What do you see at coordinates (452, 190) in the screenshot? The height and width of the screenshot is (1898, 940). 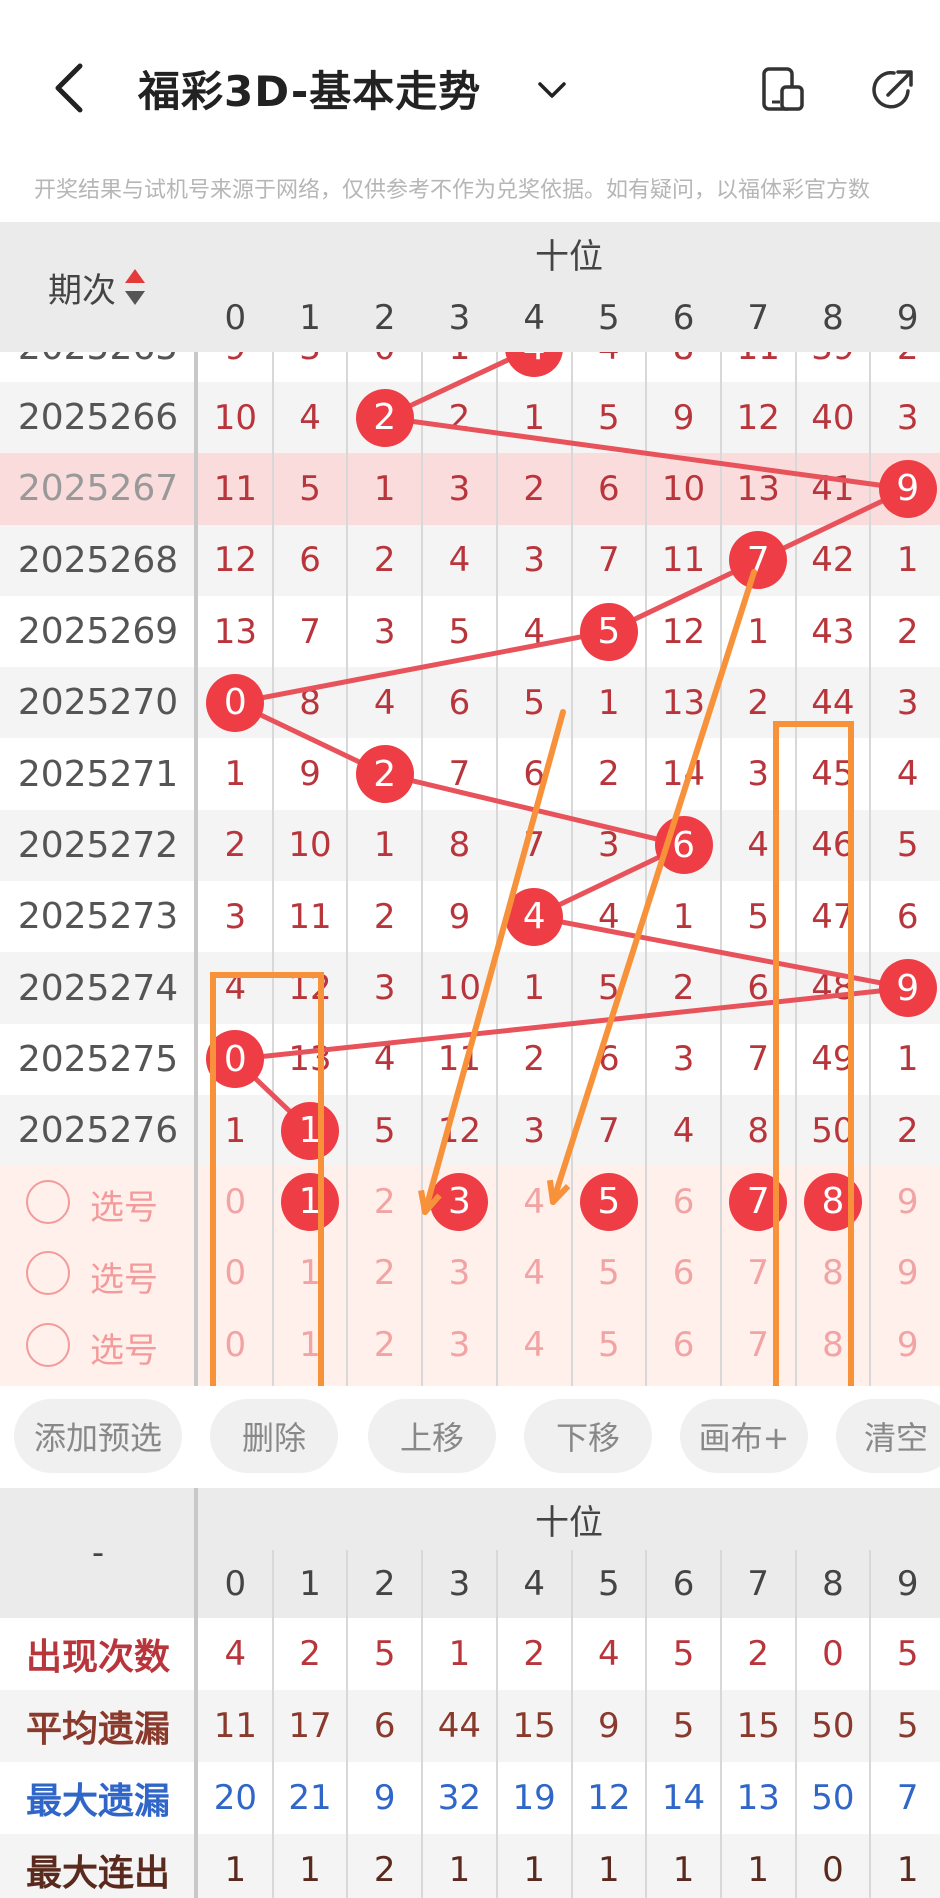 I see `disclaimer-notice: 开奖结果与试机号来源于网络，仅供参考不作为兑奖依据。如有疑问，以福体彩官方数` at bounding box center [452, 190].